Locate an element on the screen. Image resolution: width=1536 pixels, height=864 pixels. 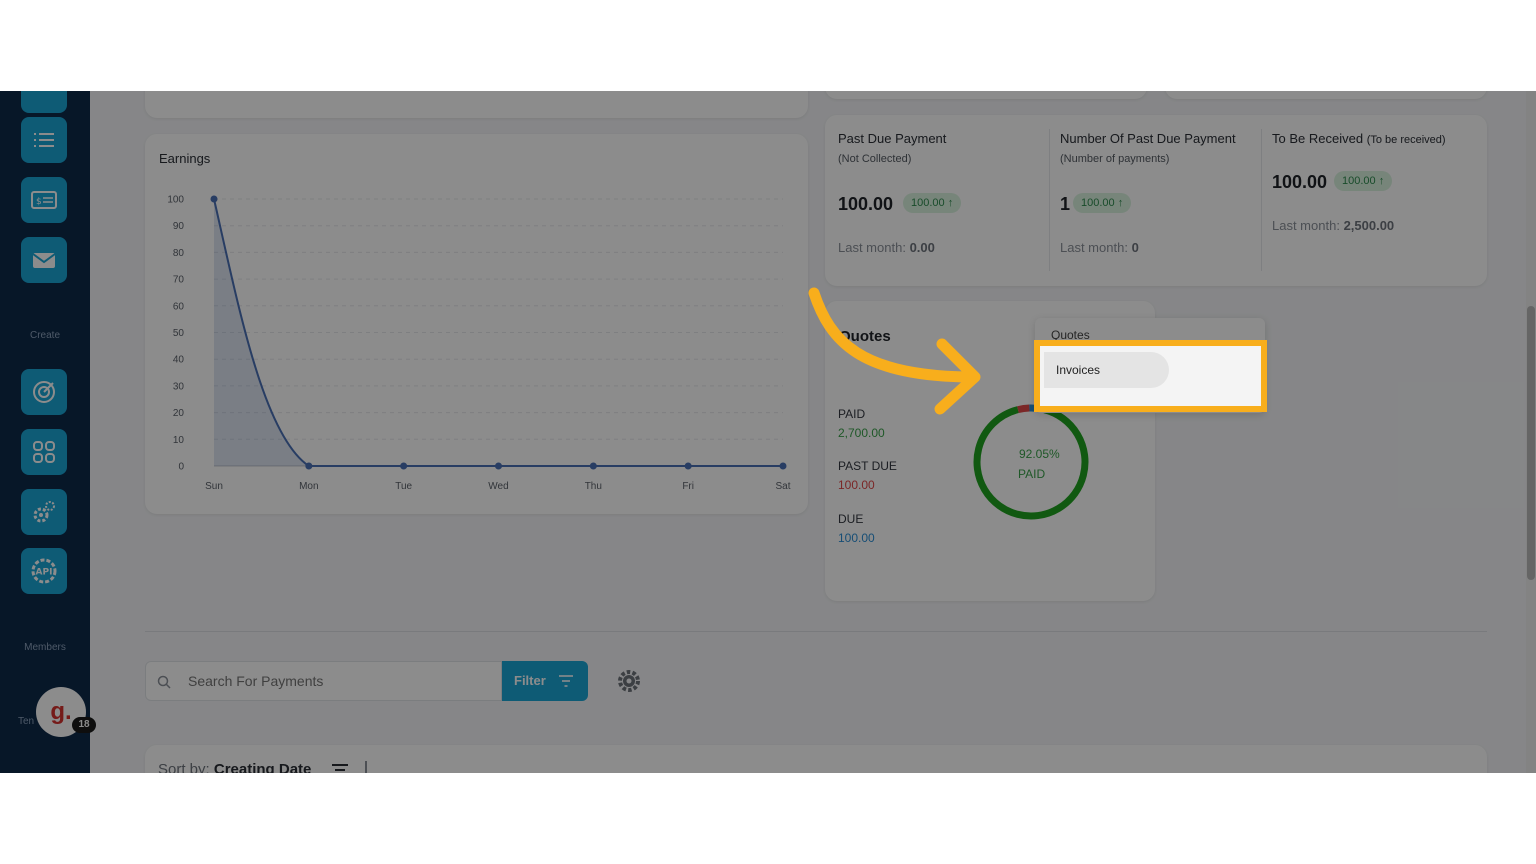
kpi-1-badge: 100.00 ↑ is located at coordinates (932, 203).